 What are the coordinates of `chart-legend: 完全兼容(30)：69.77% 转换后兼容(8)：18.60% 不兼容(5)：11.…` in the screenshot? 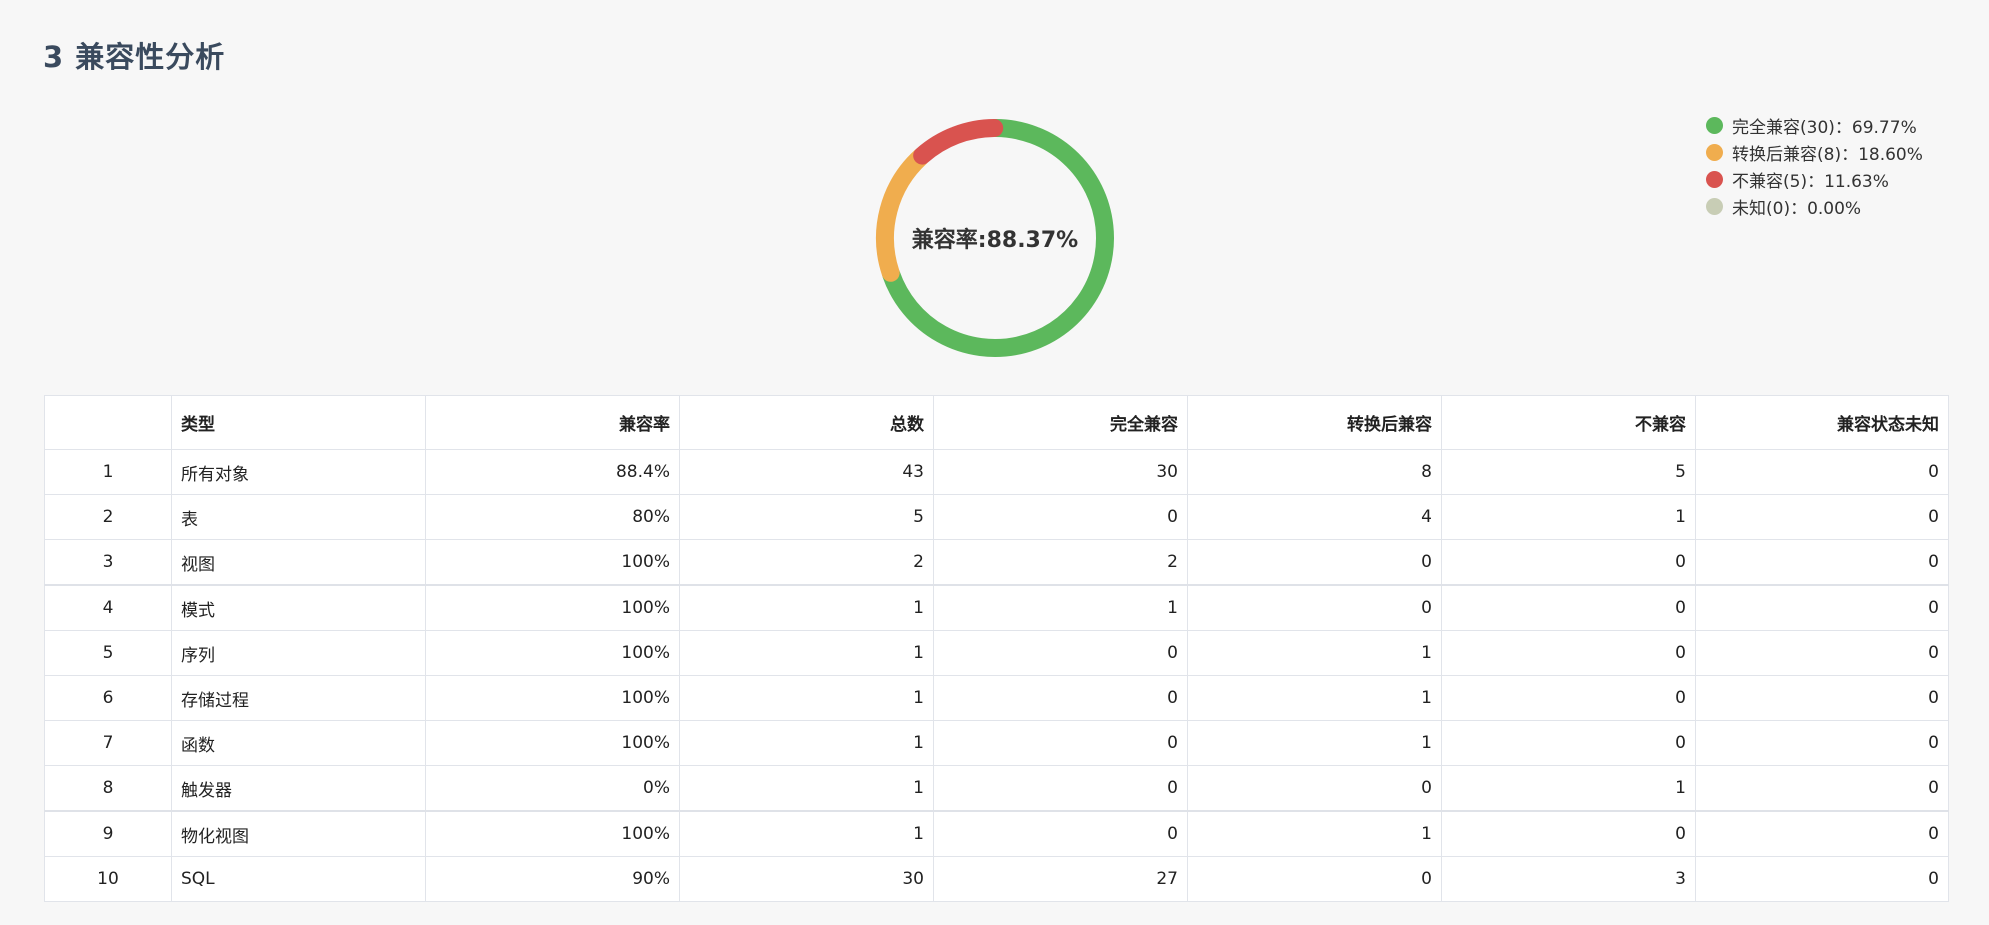 It's located at (1814, 166).